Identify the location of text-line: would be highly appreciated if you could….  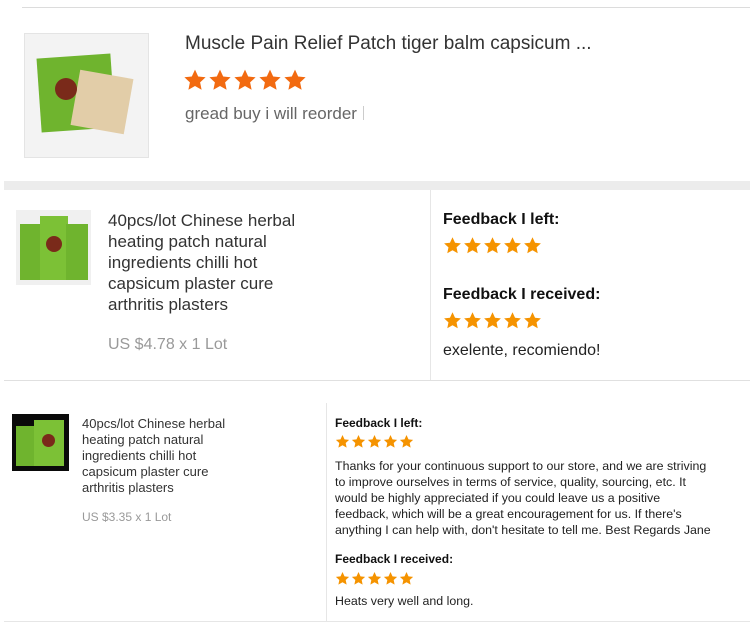
(498, 498).